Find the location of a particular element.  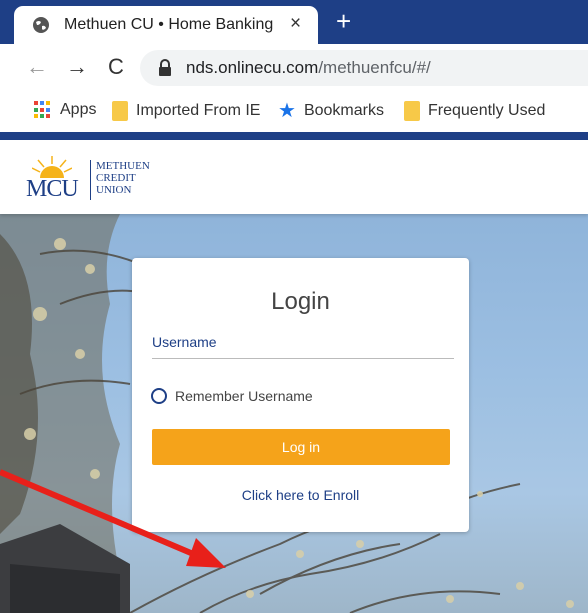

back-button: ← is located at coordinates (37, 67).